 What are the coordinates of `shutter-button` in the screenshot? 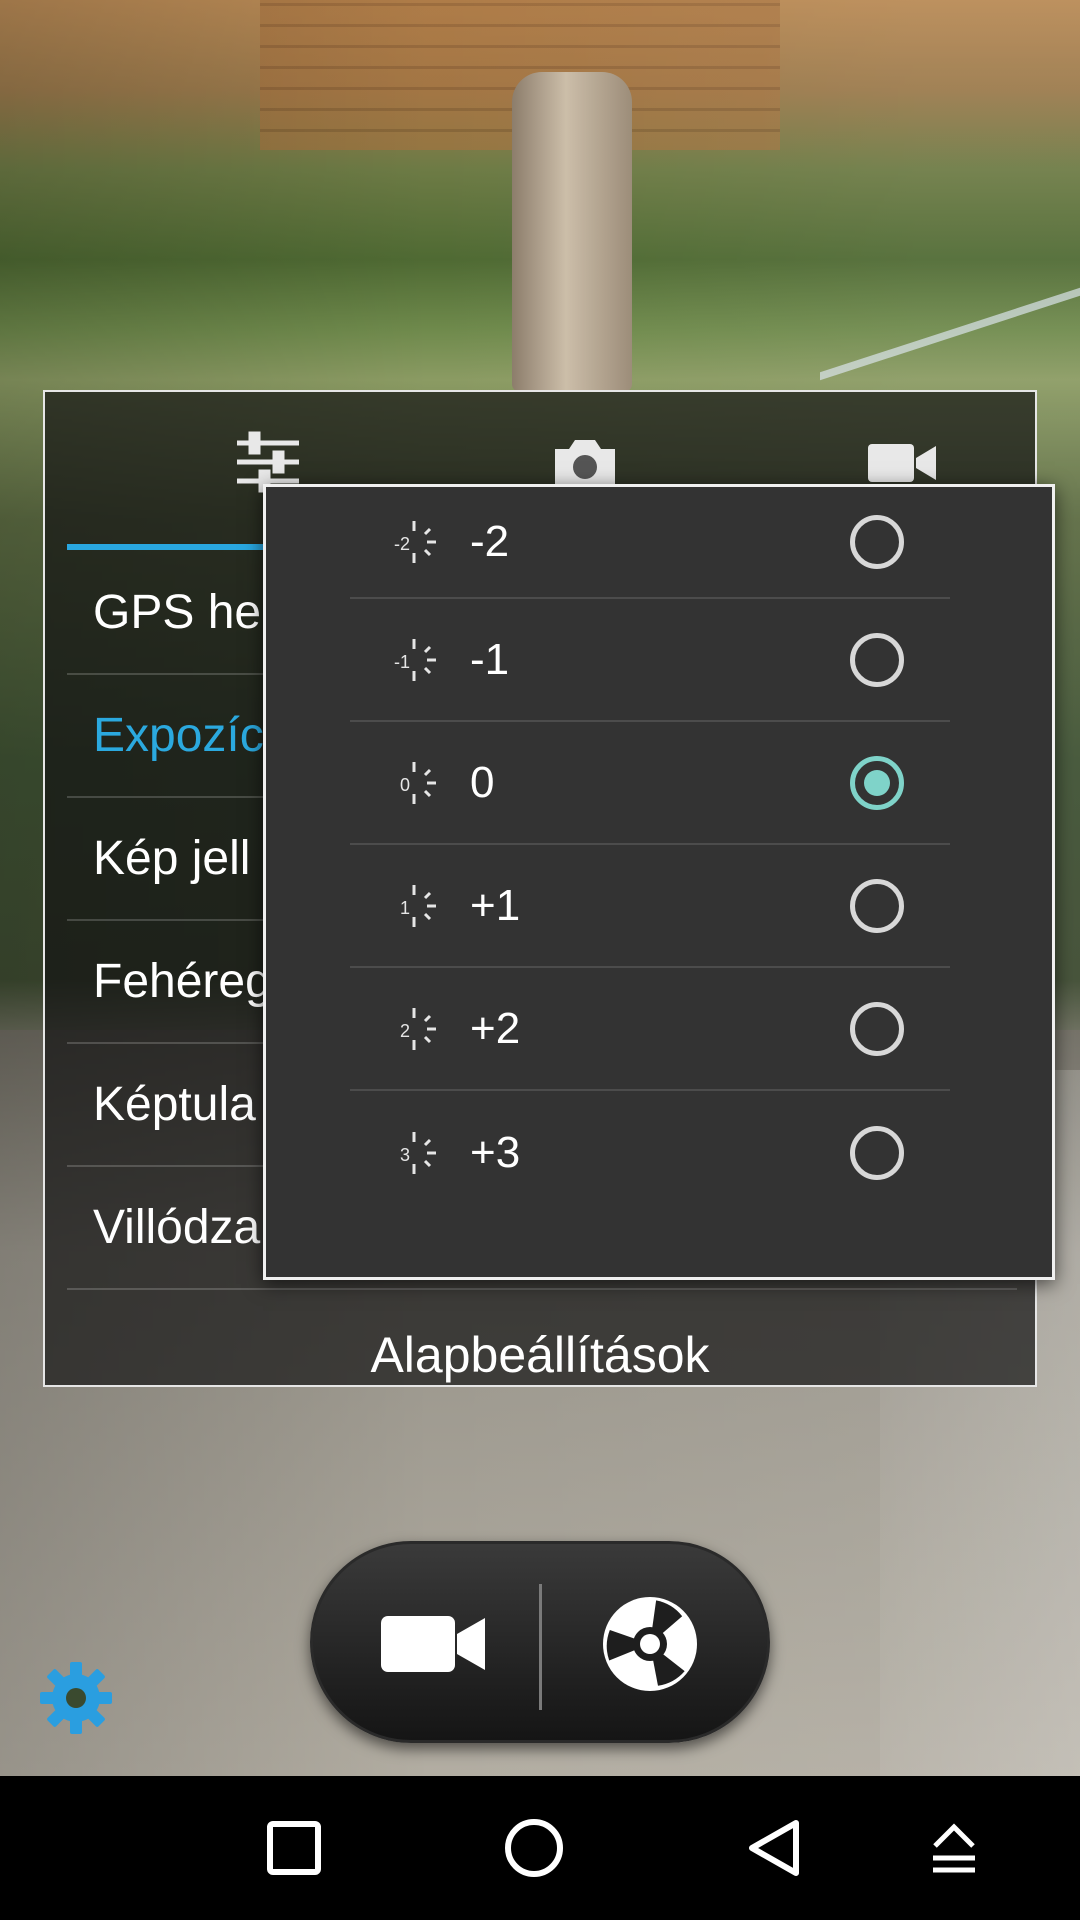 It's located at (650, 1644).